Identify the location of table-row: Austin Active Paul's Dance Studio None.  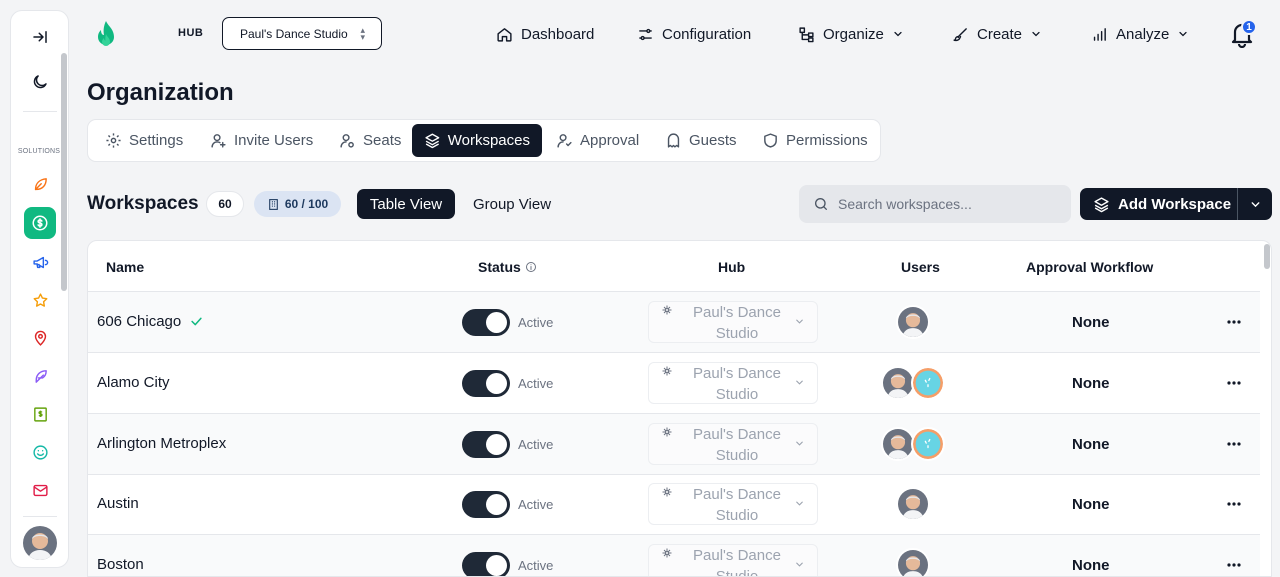
(674, 504).